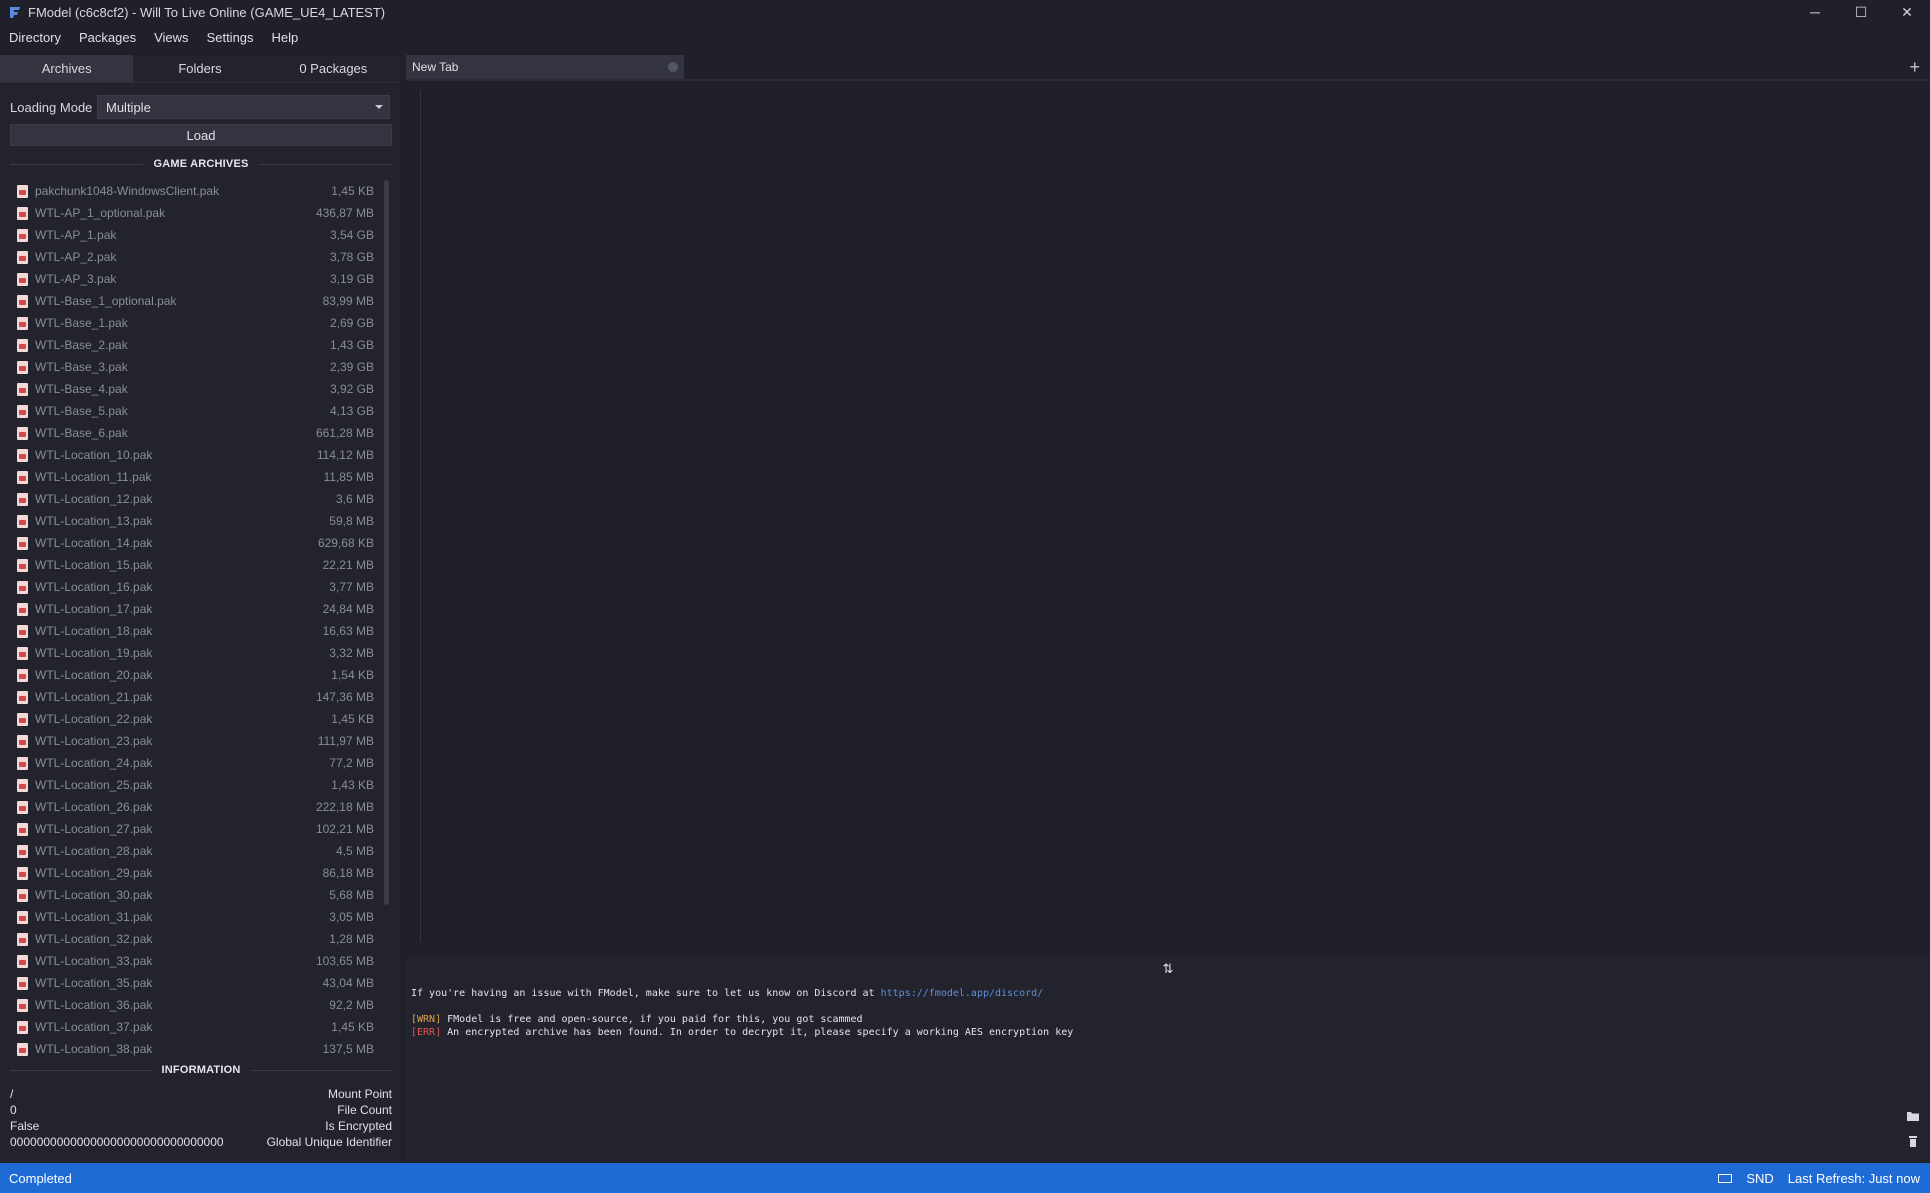 This screenshot has height=1193, width=1930. What do you see at coordinates (1168, 1006) in the screenshot?
I see `log-blank-line` at bounding box center [1168, 1006].